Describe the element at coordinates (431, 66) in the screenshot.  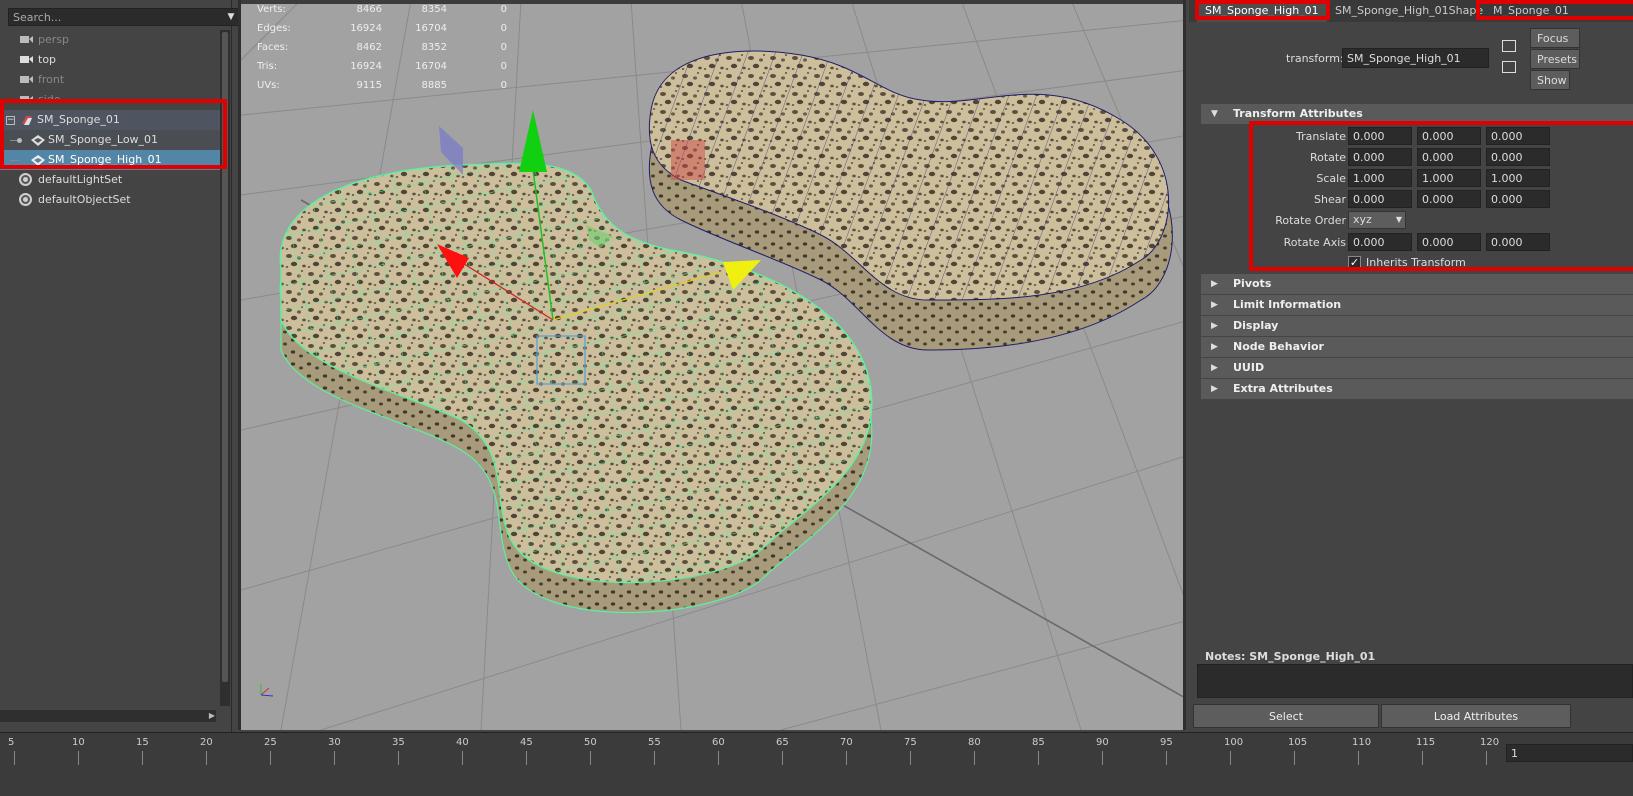
I see `hud-value: 16704` at that location.